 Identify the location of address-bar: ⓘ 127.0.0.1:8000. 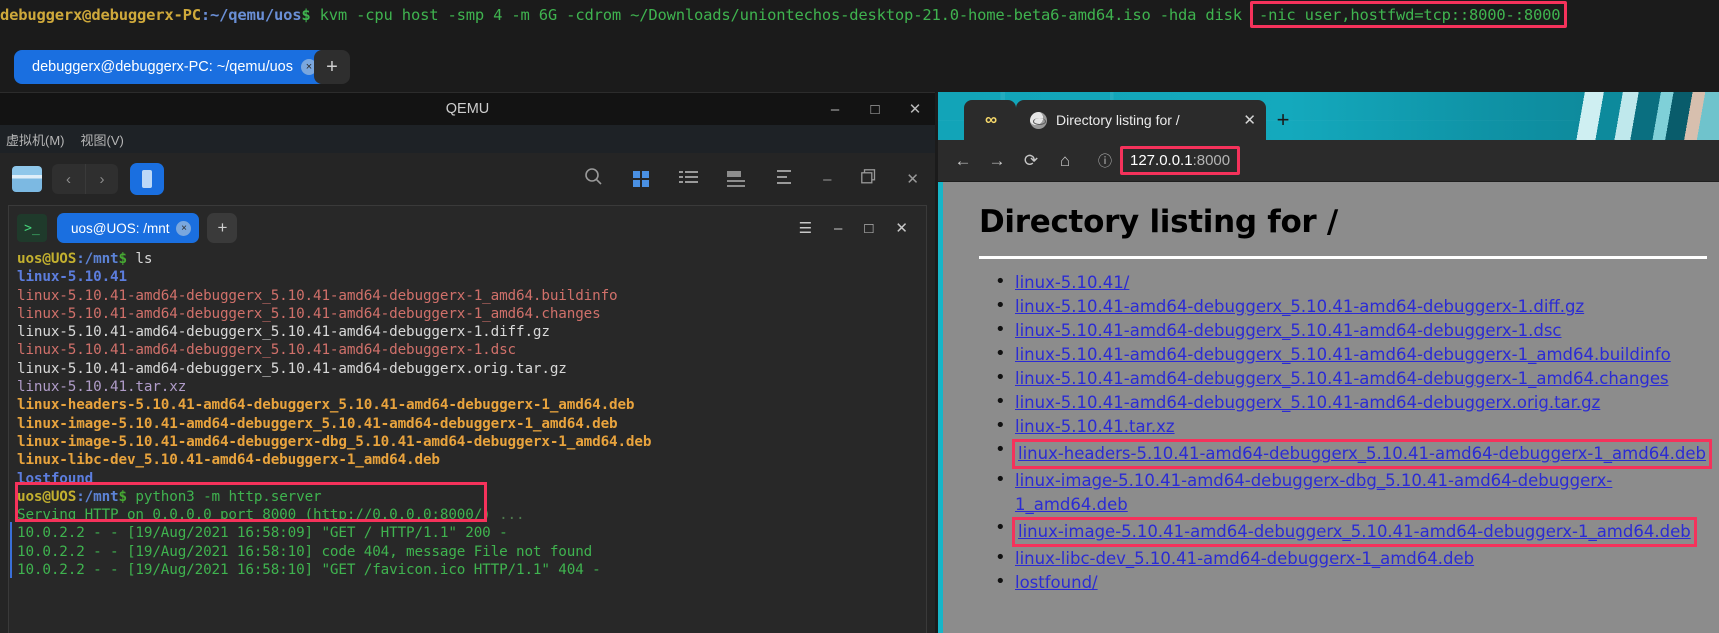
(1399, 161).